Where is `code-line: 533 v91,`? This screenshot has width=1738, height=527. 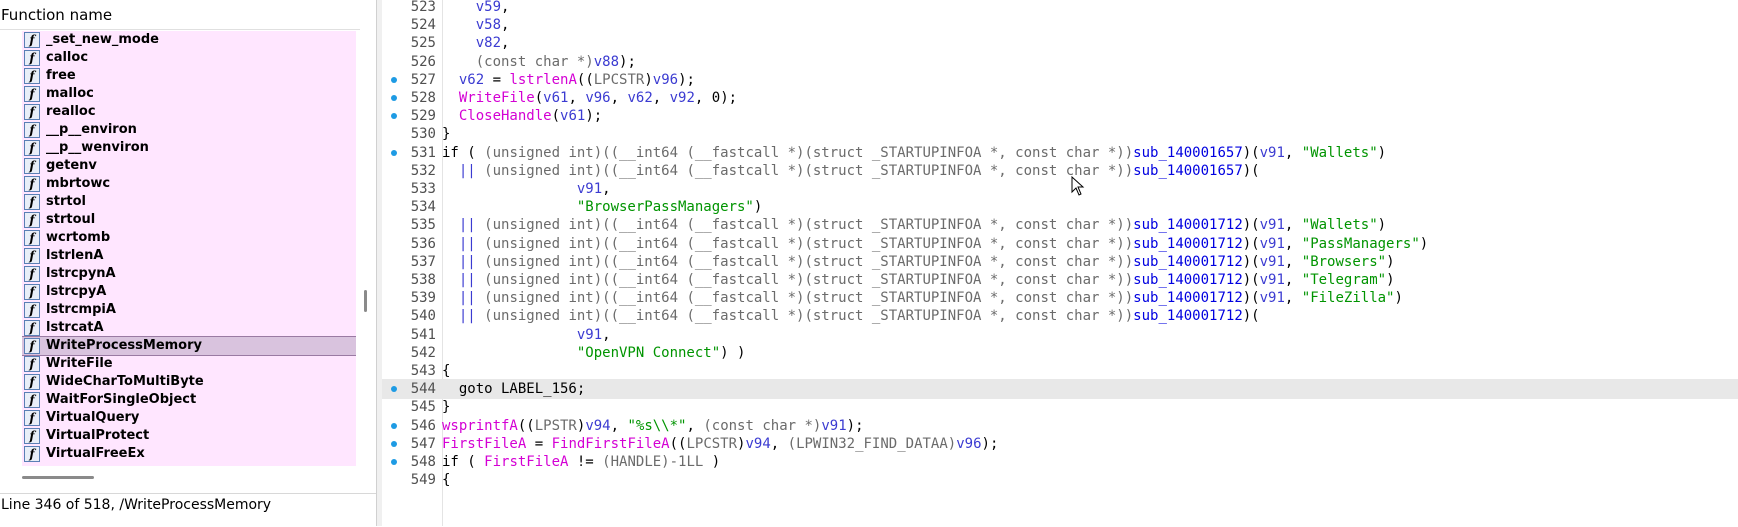 code-line: 533 v91, is located at coordinates (1060, 189).